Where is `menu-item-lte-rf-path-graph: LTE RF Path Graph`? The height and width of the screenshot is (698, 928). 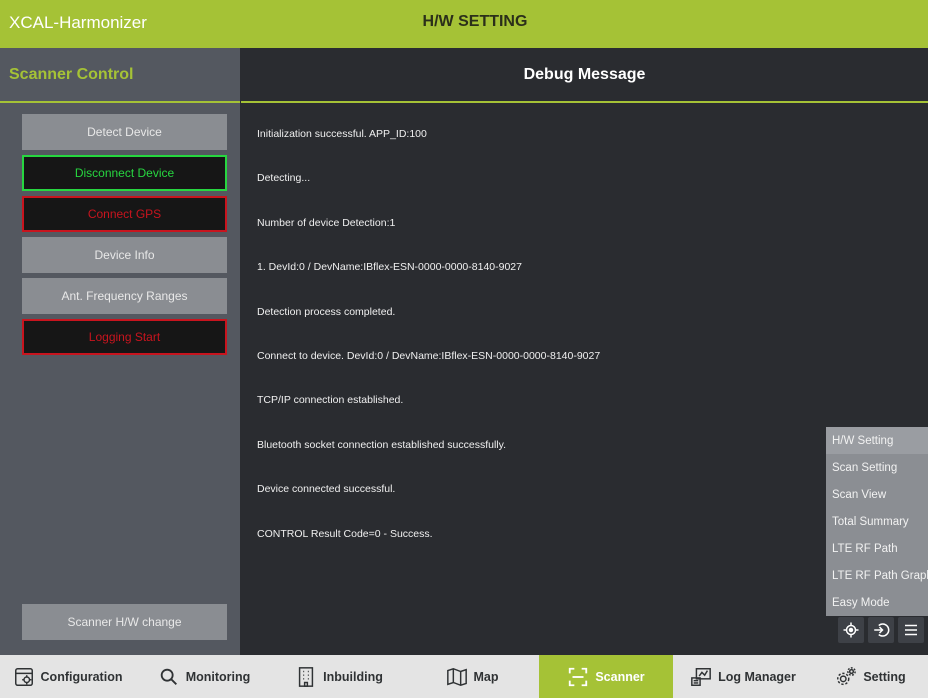
menu-item-lte-rf-path-graph: LTE RF Path Graph is located at coordinates (877, 575).